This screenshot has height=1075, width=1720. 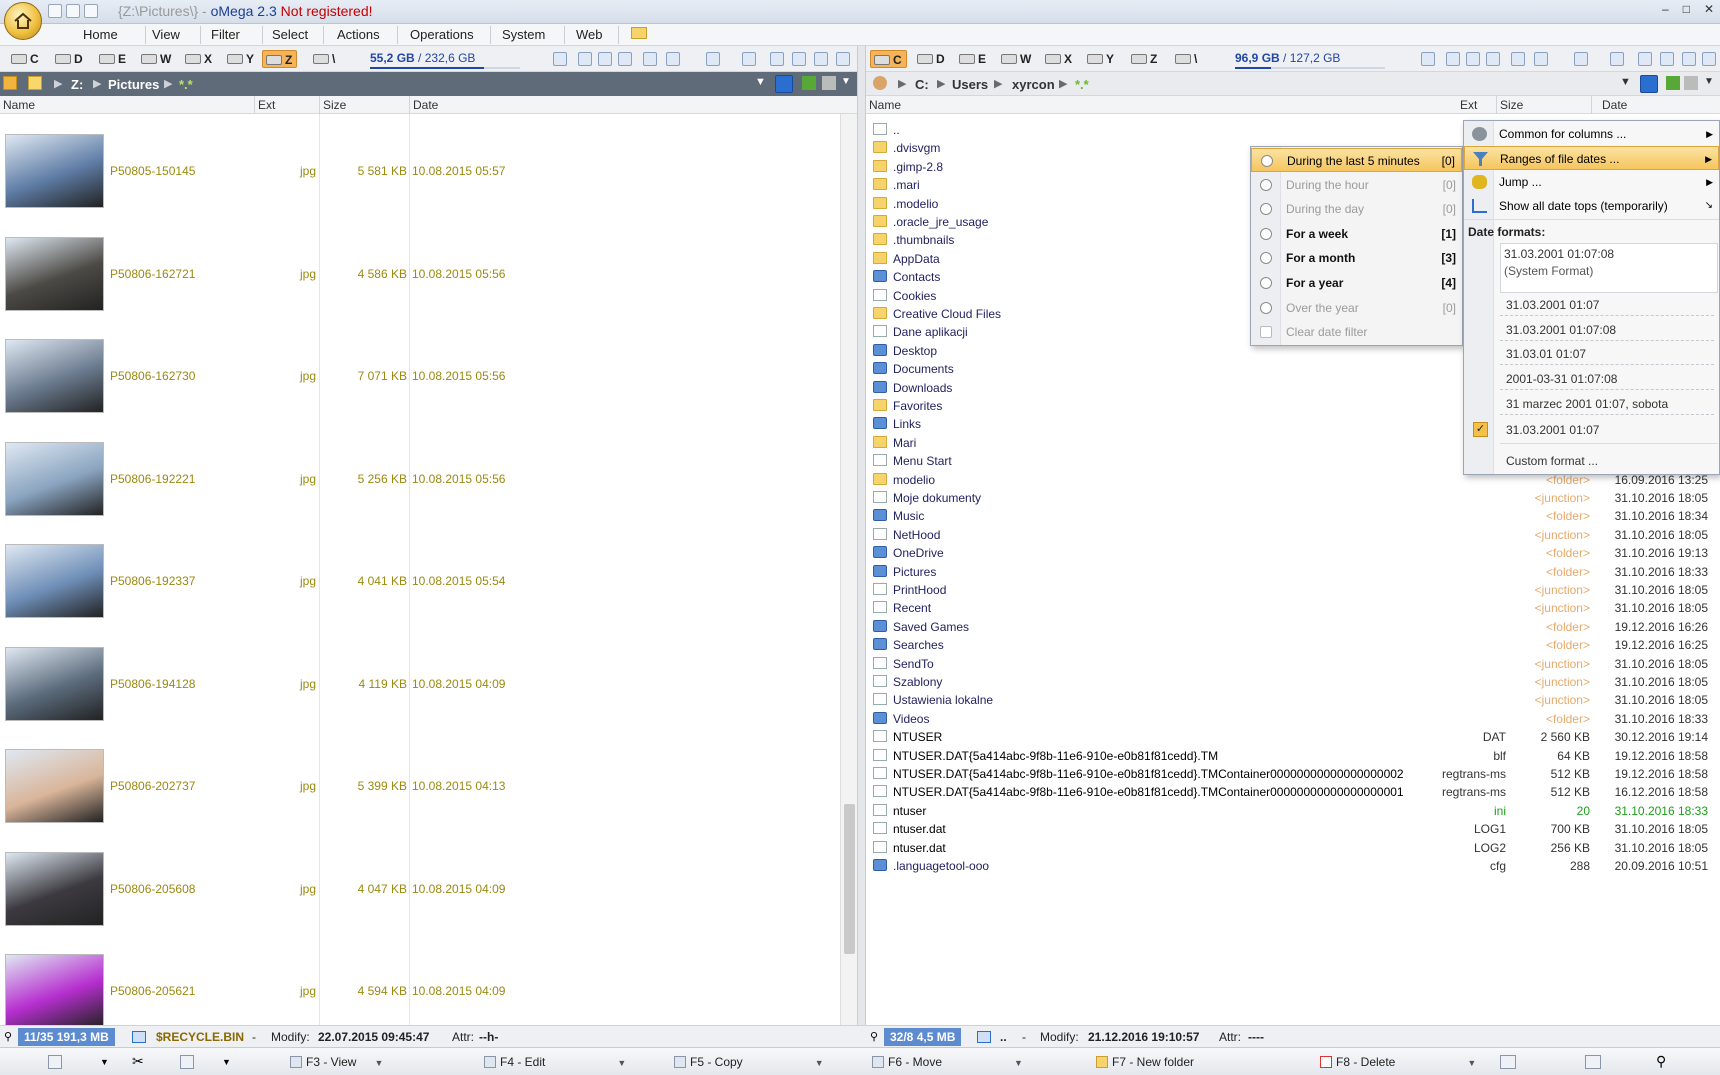 What do you see at coordinates (1561, 330) in the screenshot?
I see `format-option-long: 31.03.2001 01:07:08` at bounding box center [1561, 330].